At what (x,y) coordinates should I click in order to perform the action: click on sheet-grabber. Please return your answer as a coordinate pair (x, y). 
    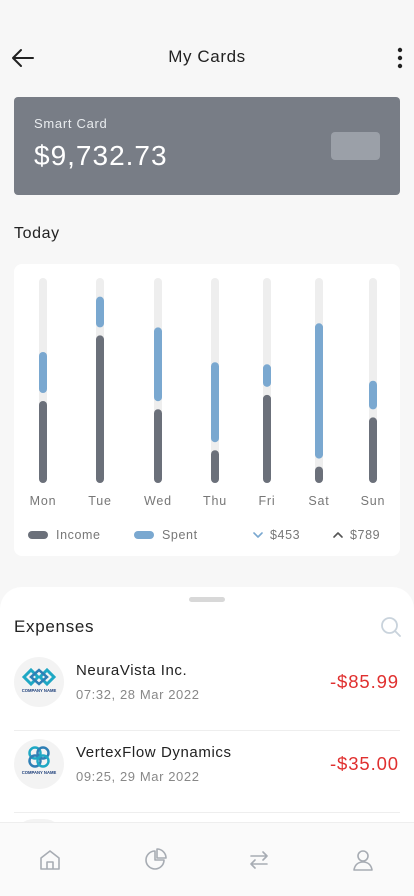
    Looking at the image, I should click on (207, 599).